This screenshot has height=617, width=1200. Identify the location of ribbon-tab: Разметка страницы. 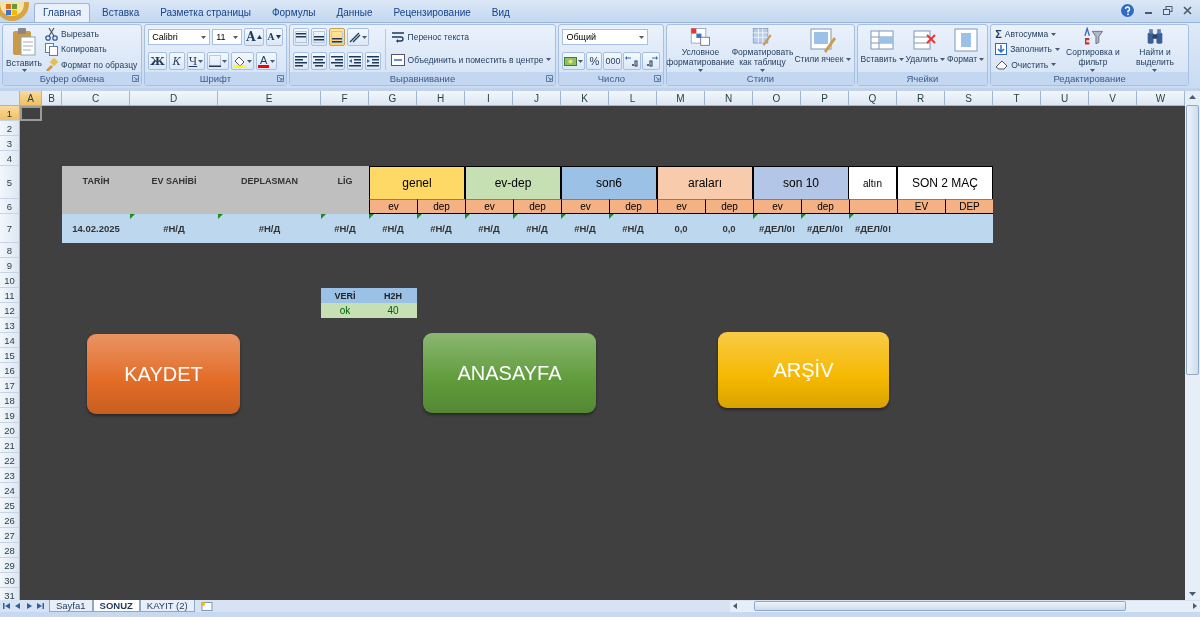
(205, 12).